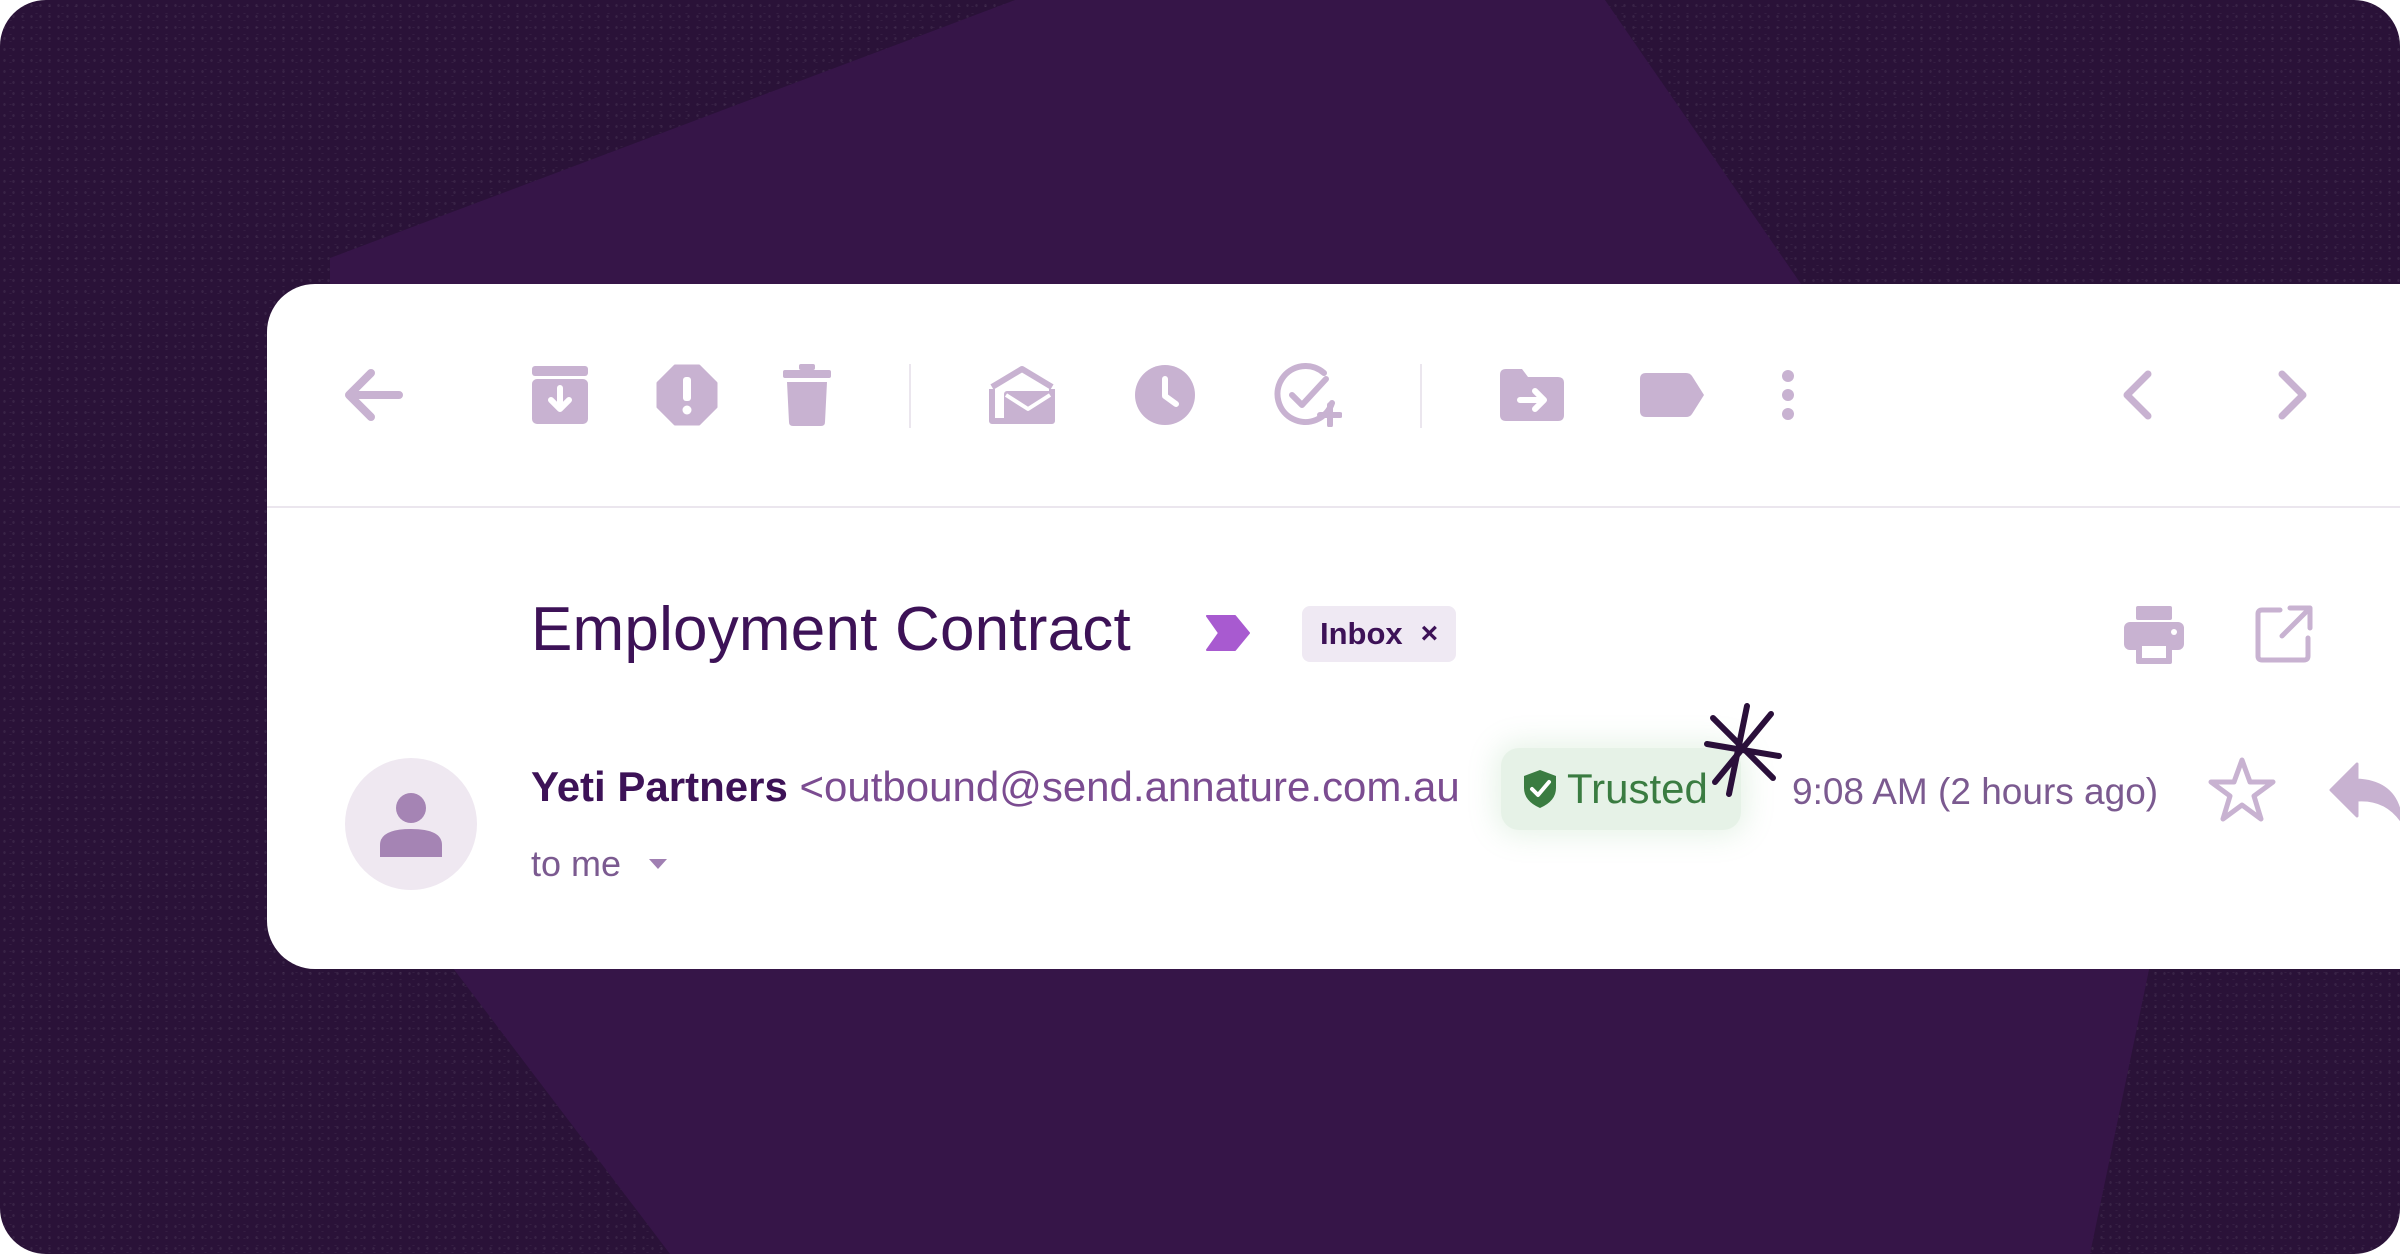 The height and width of the screenshot is (1254, 2400). I want to click on chevron-right-icon, so click(2292, 395).